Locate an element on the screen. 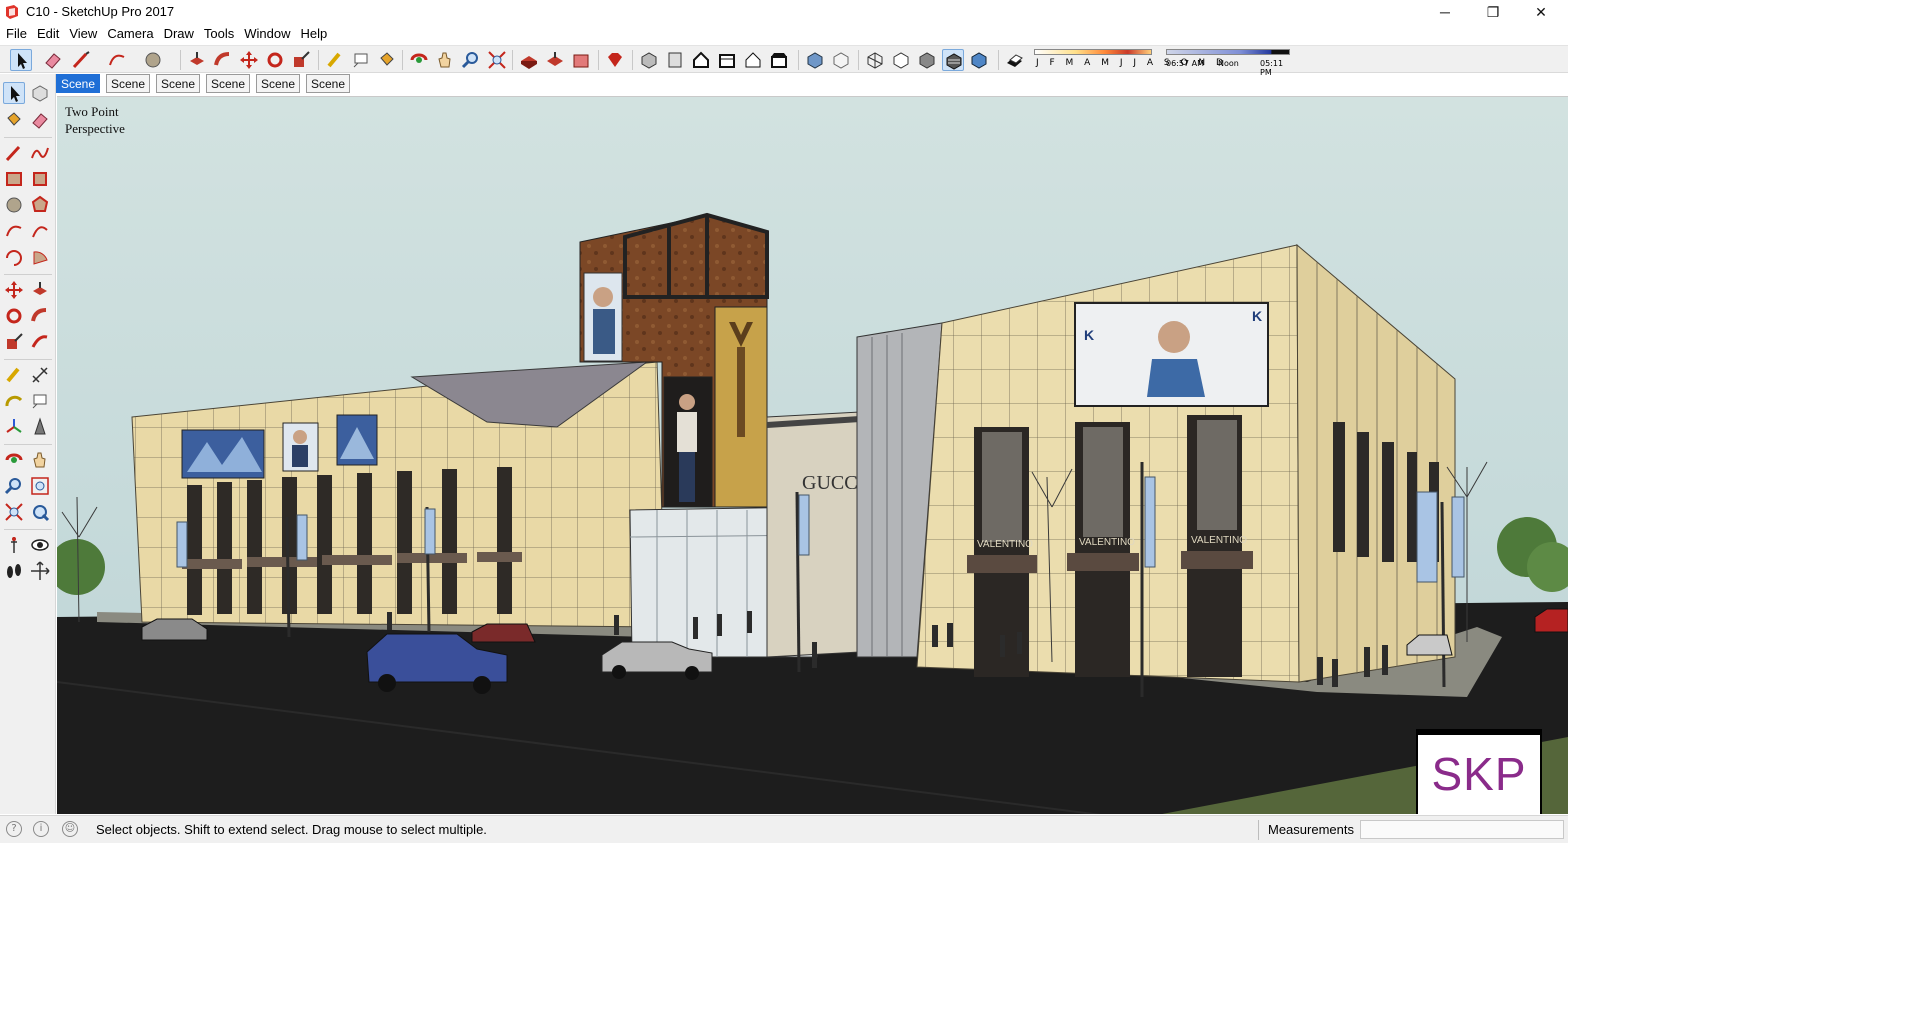 This screenshot has height=1030, width=1920. polygon-icon is located at coordinates (40, 205).